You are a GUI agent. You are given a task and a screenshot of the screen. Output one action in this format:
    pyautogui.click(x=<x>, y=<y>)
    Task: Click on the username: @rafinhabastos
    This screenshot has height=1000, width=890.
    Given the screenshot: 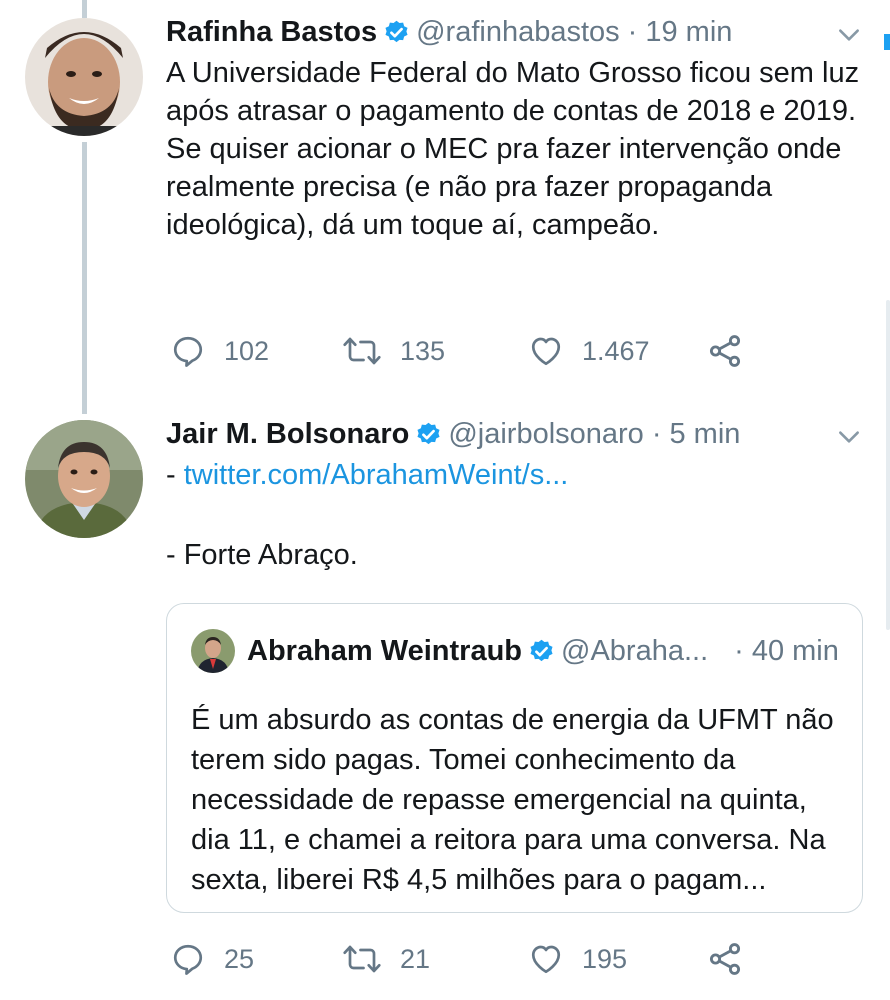 What is the action you would take?
    pyautogui.click(x=518, y=32)
    